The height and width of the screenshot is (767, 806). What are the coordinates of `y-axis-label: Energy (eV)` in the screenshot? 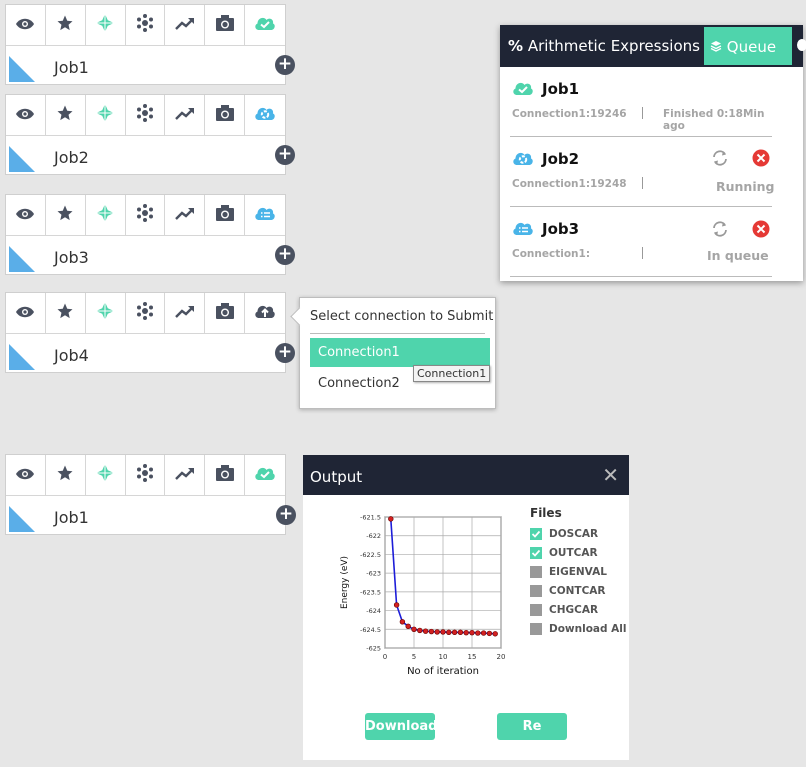 It's located at (345, 582).